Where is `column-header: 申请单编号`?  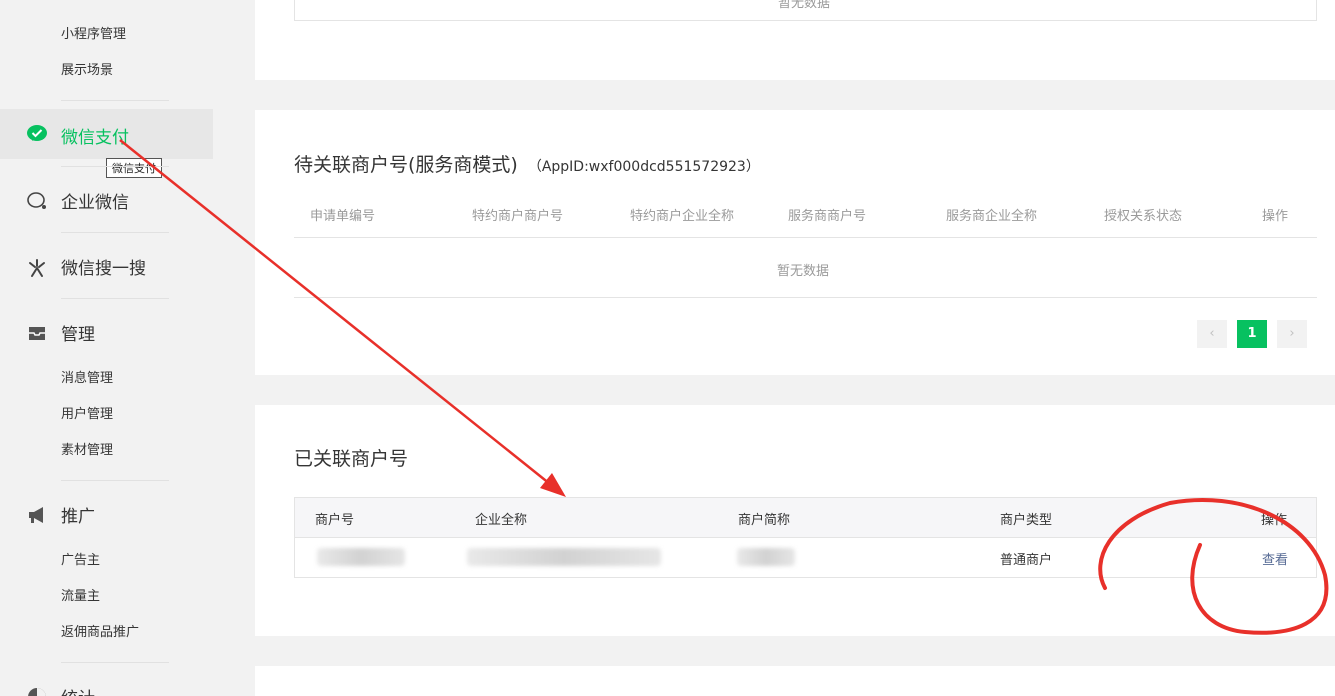 column-header: 申请单编号 is located at coordinates (343, 216).